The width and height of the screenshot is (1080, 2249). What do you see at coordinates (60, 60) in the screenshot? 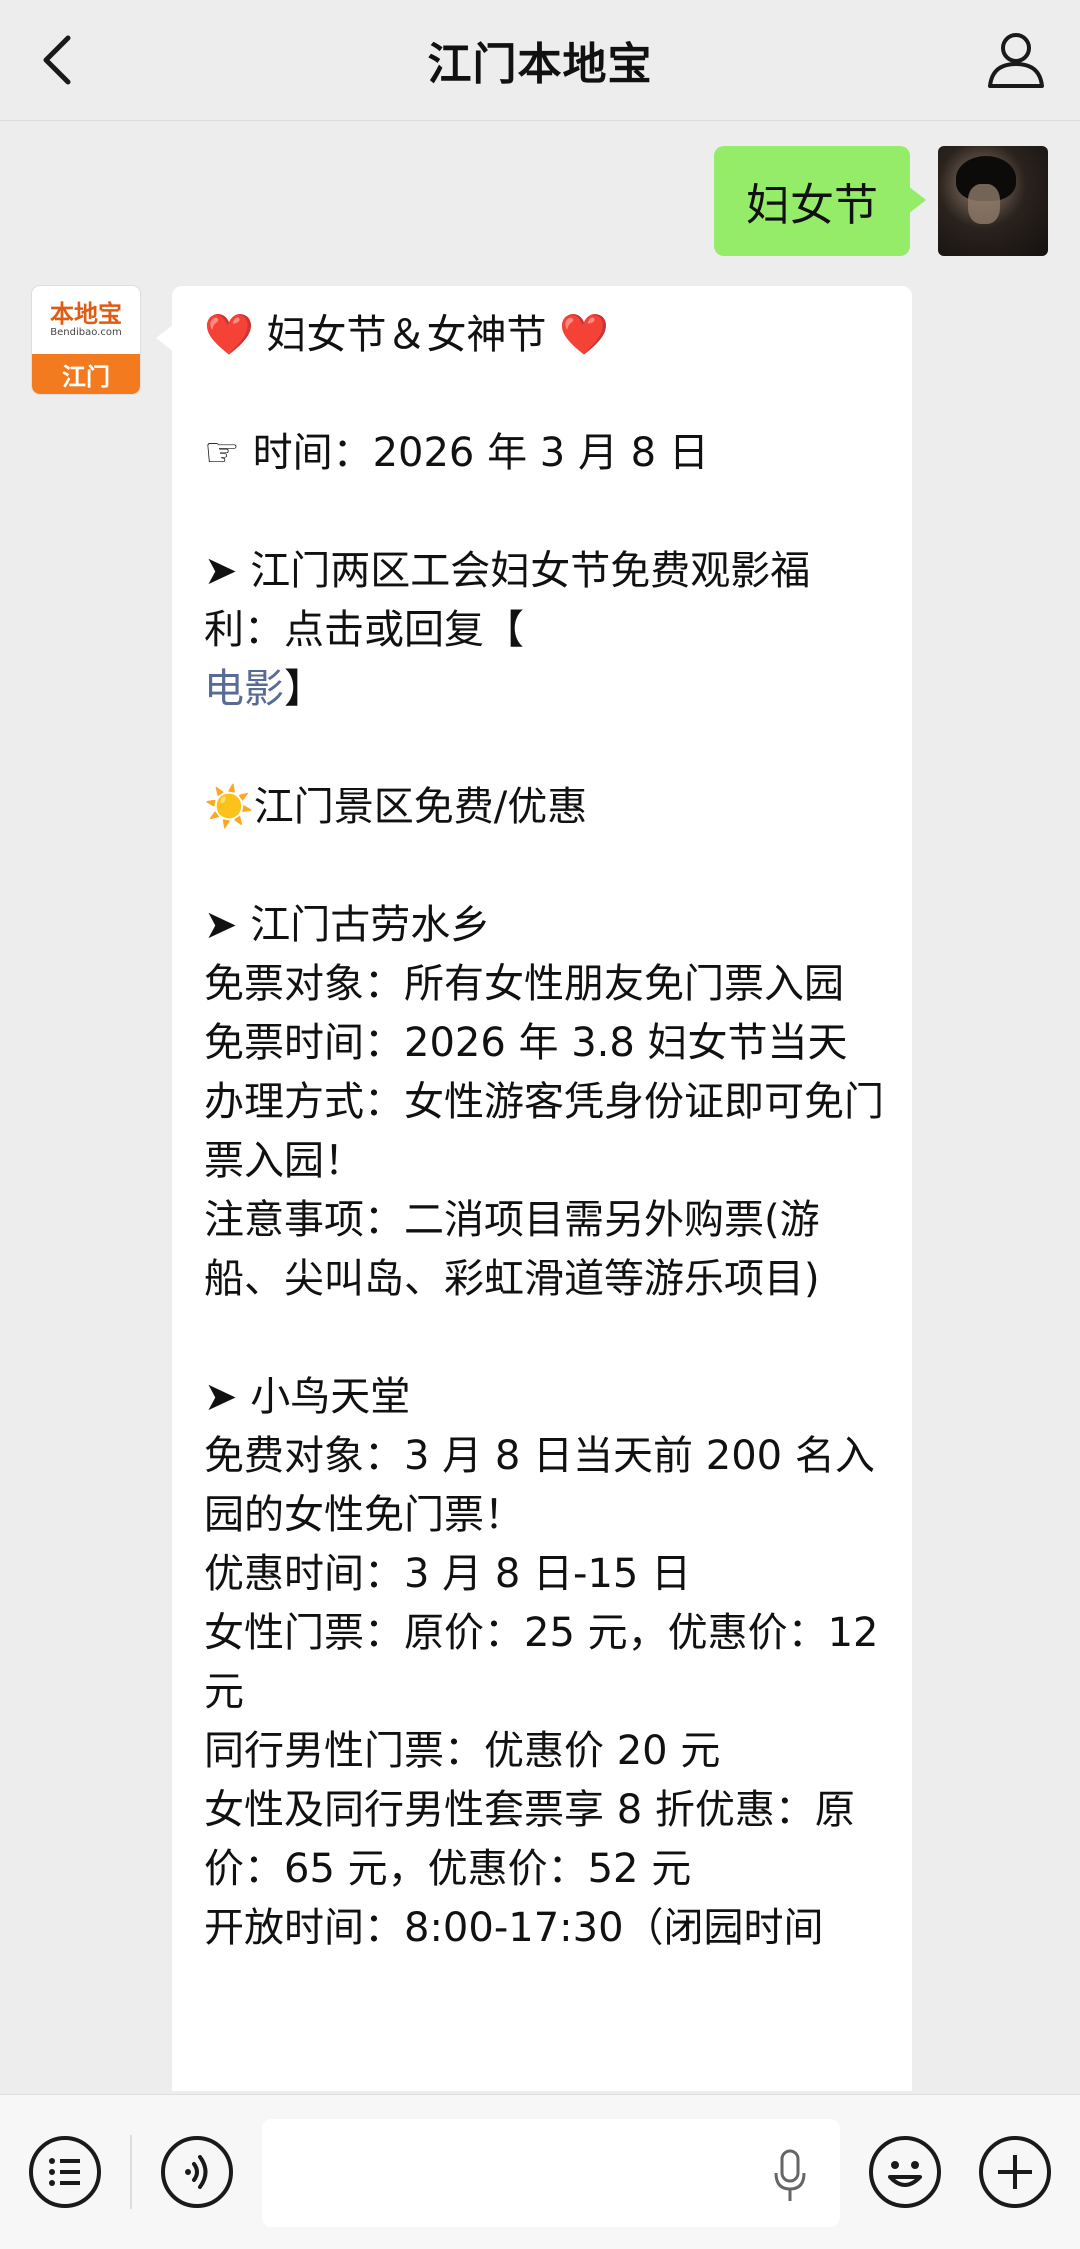
I see `chevron-left-icon` at bounding box center [60, 60].